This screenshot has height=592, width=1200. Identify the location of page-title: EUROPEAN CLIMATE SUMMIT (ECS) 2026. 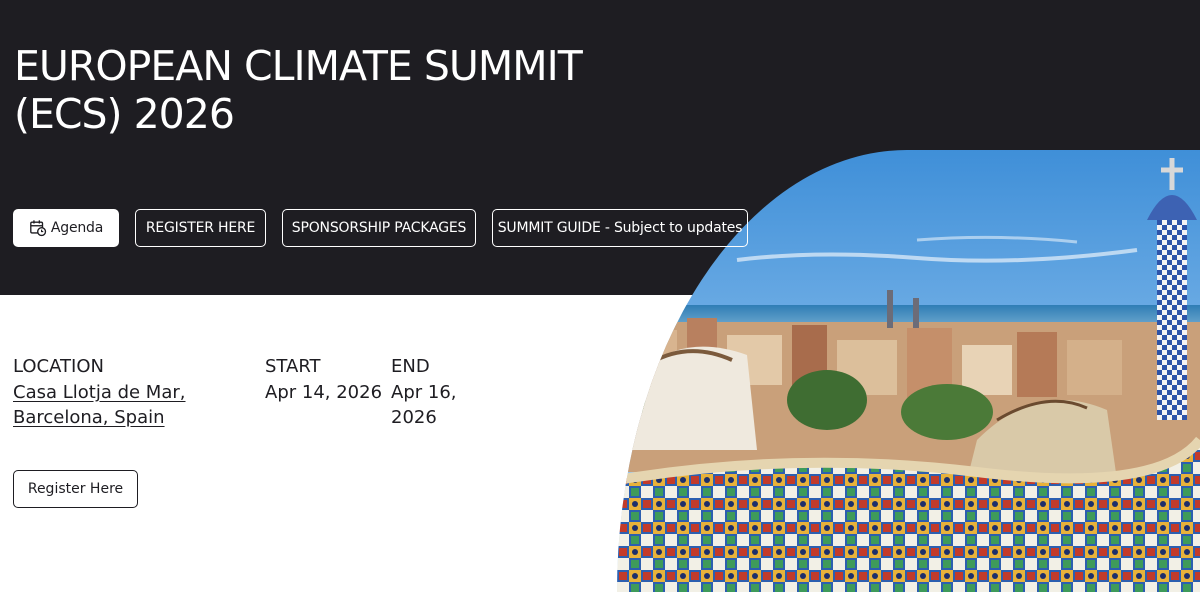
(334, 90).